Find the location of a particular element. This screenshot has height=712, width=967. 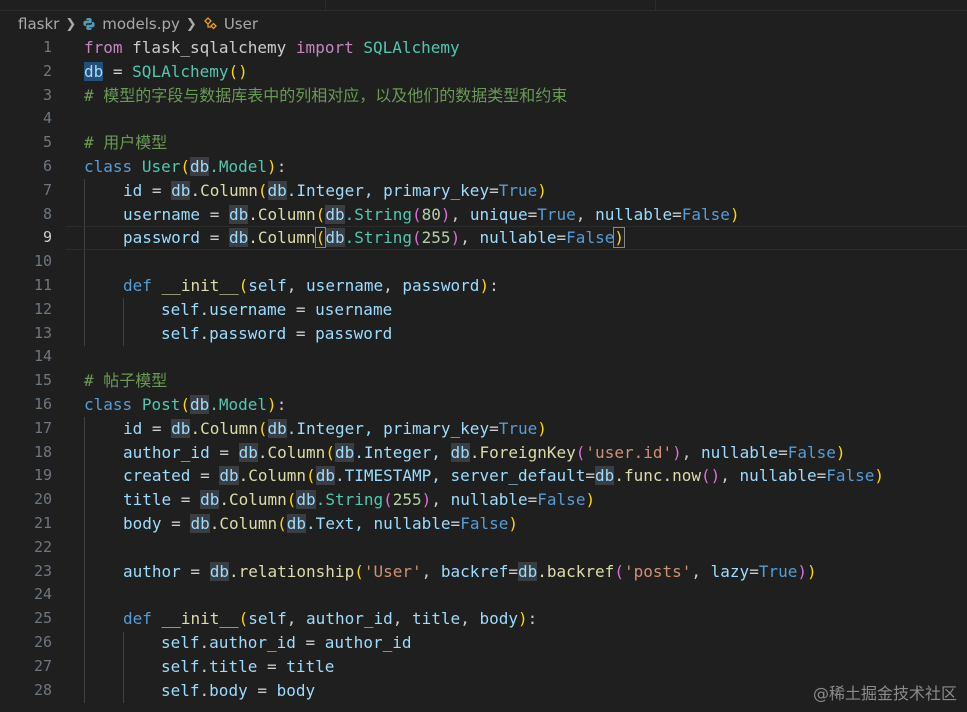

code-line-6: 6 class User(db.Model): is located at coordinates (164, 166).